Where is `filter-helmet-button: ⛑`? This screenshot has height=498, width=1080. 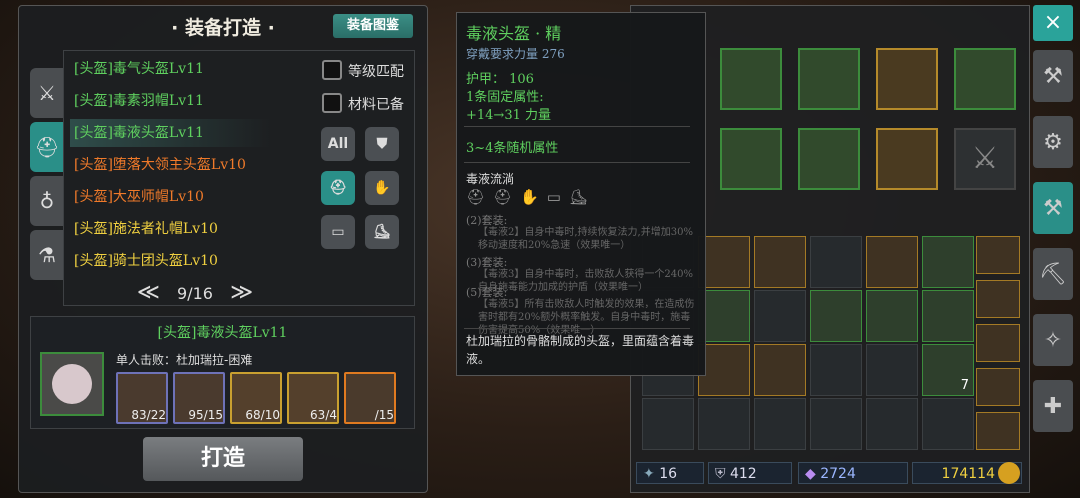
filter-helmet-button: ⛑ is located at coordinates (338, 188).